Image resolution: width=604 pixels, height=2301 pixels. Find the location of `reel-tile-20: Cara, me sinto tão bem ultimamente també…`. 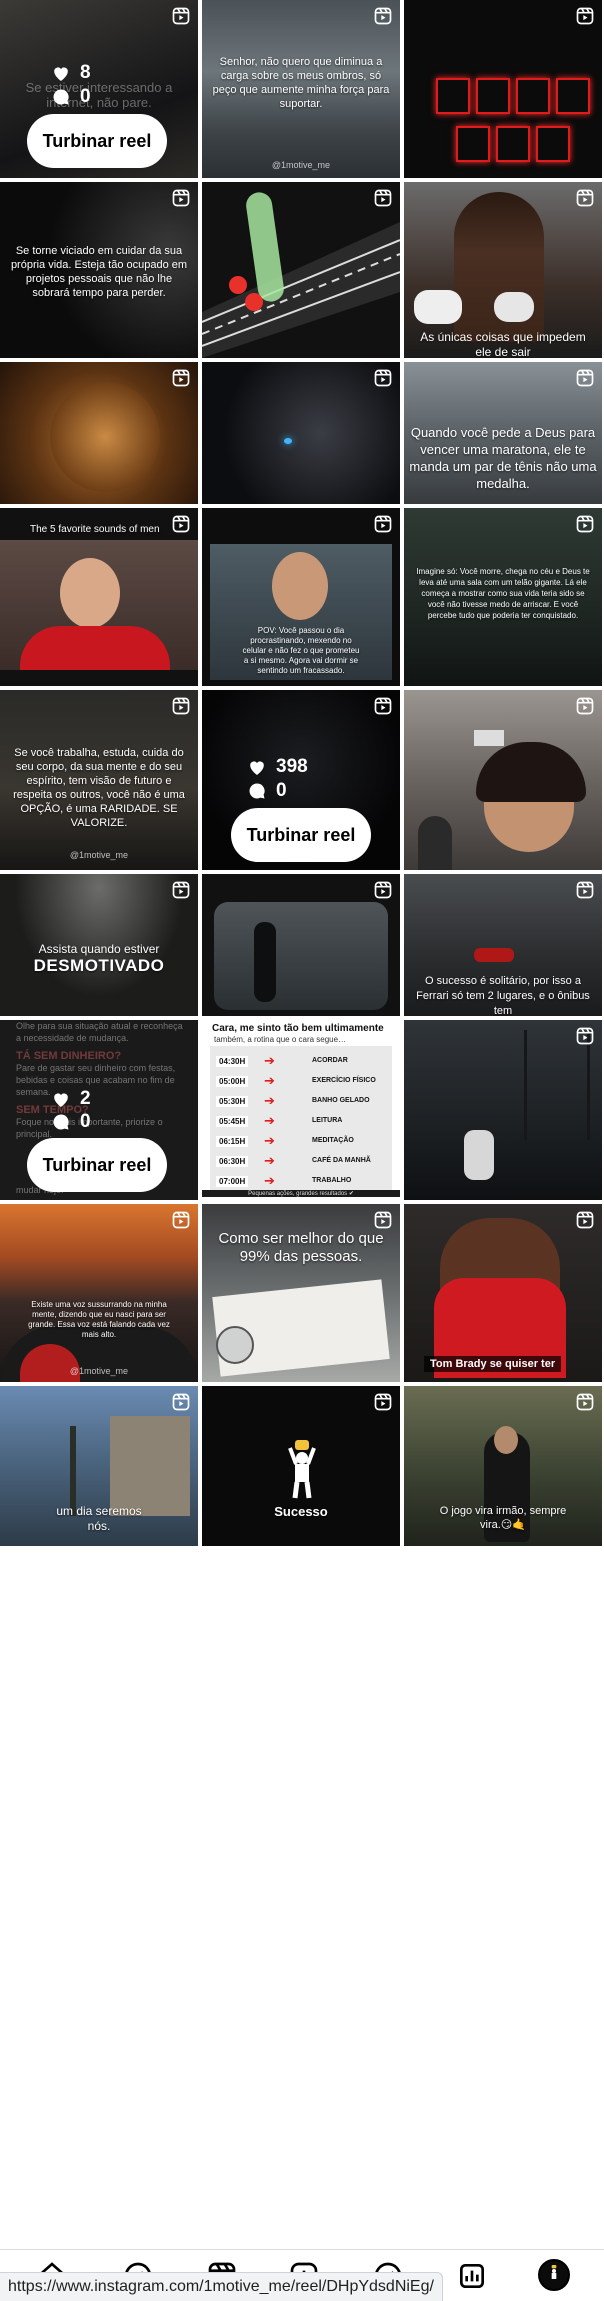

reel-tile-20: Cara, me sinto tão bem ultimamente també… is located at coordinates (301, 1110).